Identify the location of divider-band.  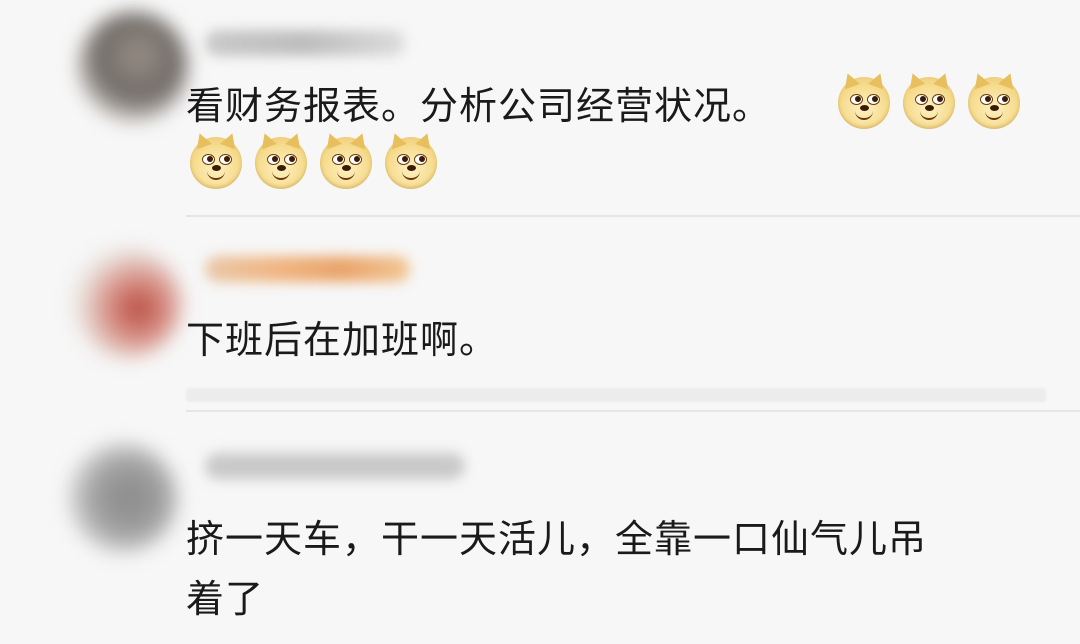
(616, 395).